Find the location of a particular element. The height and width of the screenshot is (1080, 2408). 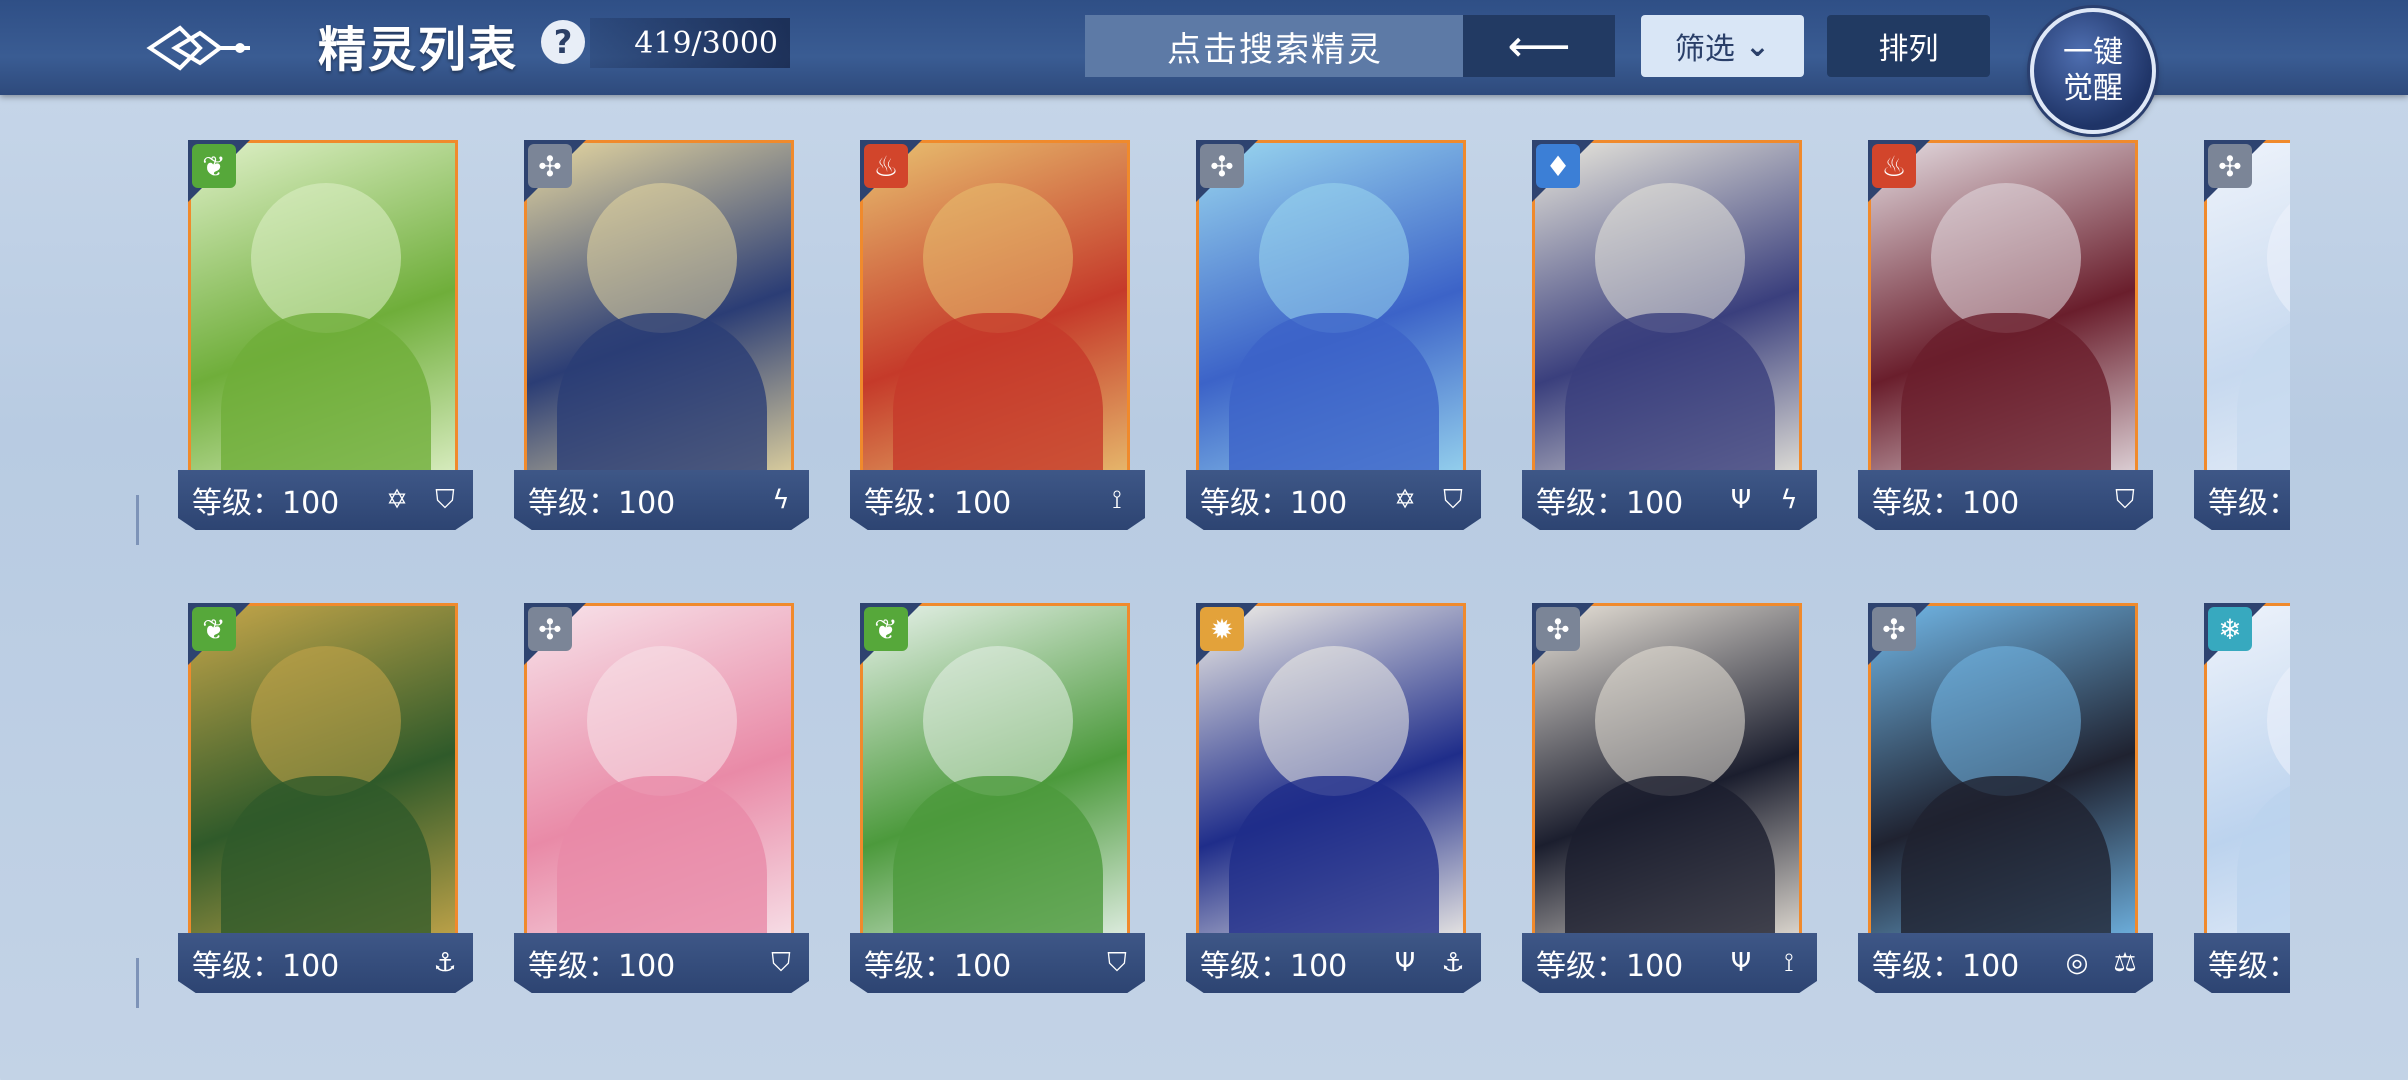

scale-icon: ⚖ is located at coordinates (2125, 963).